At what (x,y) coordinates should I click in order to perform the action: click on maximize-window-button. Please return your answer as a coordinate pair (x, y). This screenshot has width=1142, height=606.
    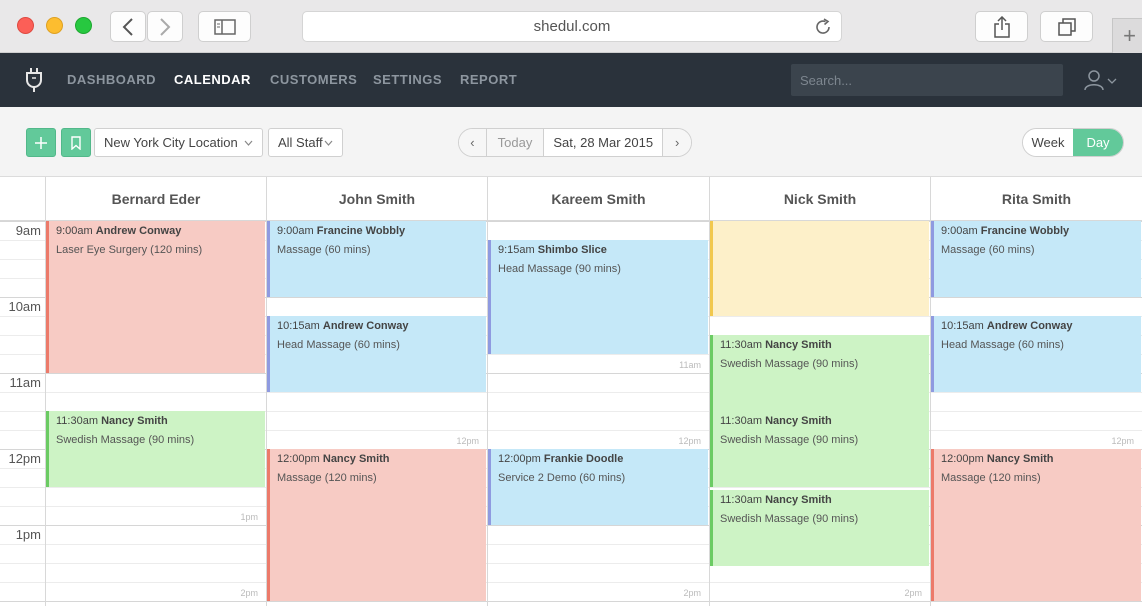
    Looking at the image, I should click on (83, 25).